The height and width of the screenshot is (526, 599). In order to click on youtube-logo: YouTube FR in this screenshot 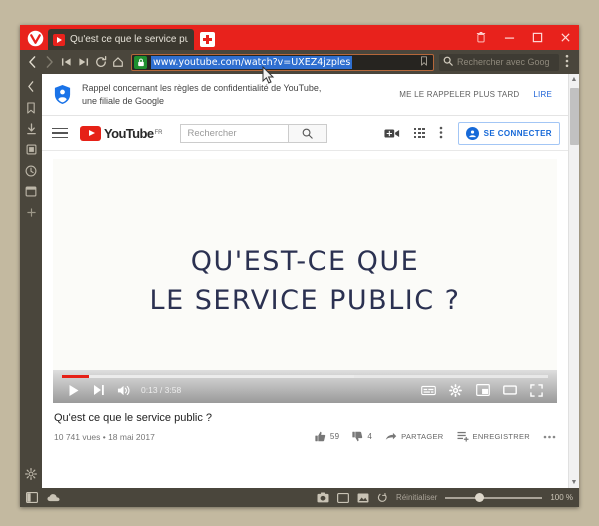, I will do `click(121, 133)`.